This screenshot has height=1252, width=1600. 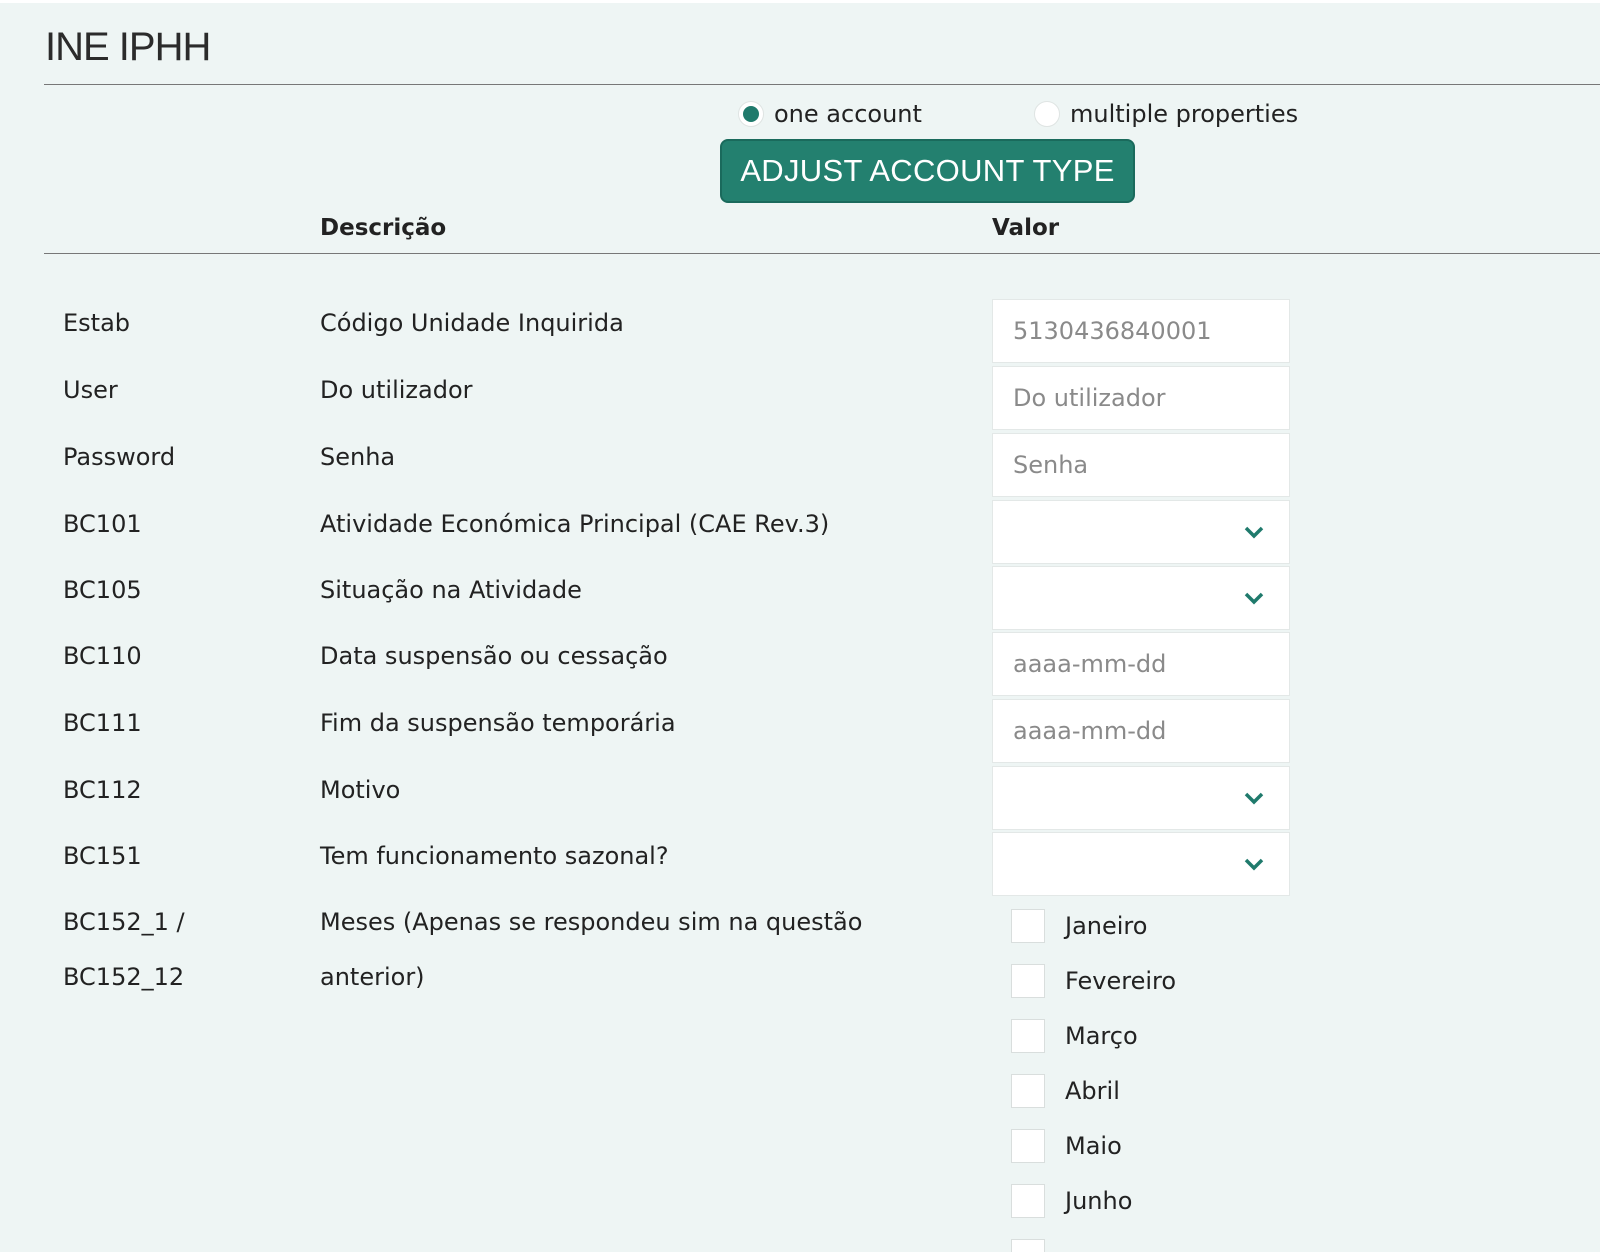 What do you see at coordinates (494, 656) in the screenshot?
I see `row-description-bc110: Data suspensão ou cessação` at bounding box center [494, 656].